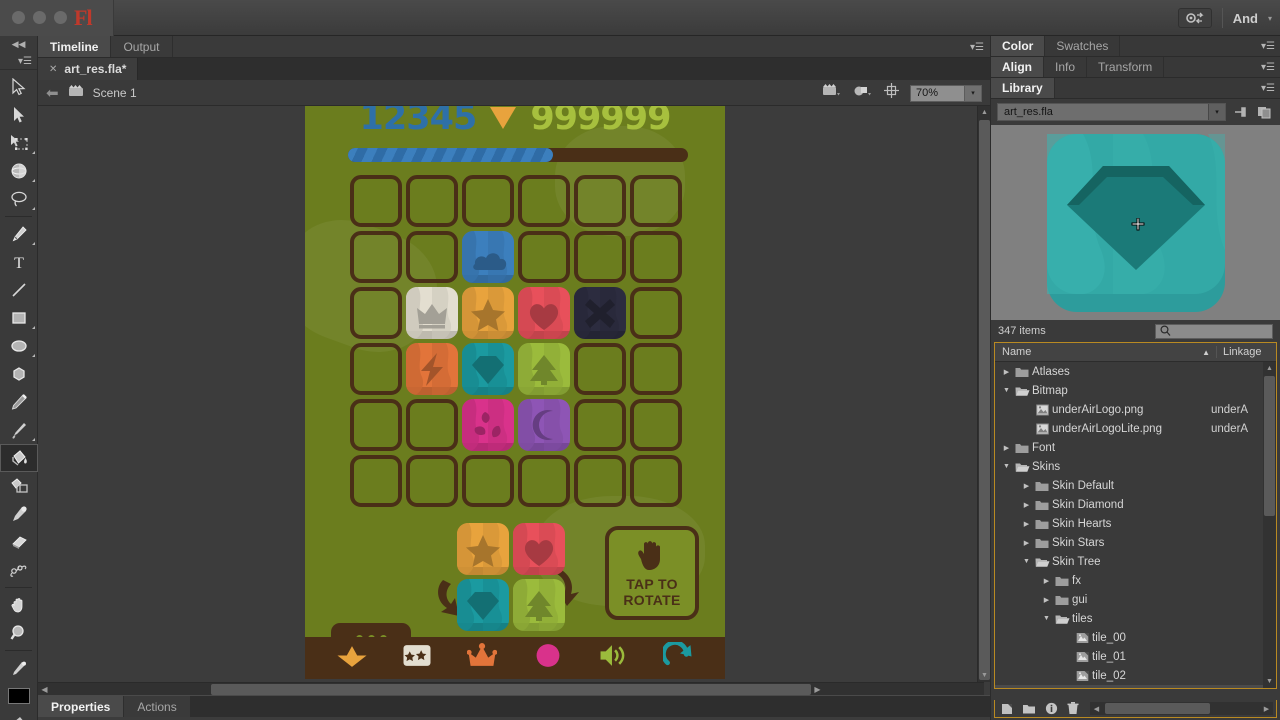 The width and height of the screenshot is (1280, 720). Describe the element at coordinates (863, 93) in the screenshot. I see `edit-symbols-icon` at that location.